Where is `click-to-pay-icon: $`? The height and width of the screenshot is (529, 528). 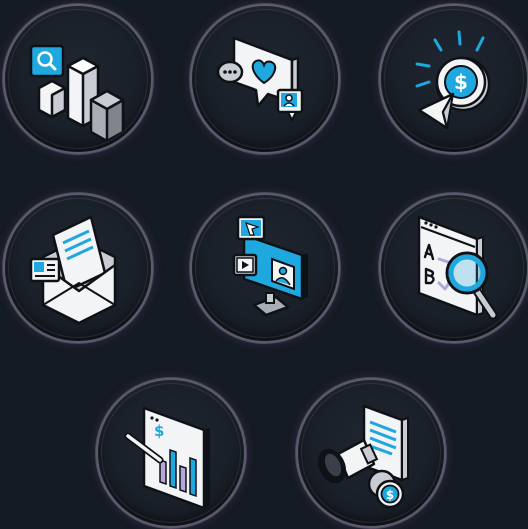 click-to-pay-icon: $ is located at coordinates (453, 80).